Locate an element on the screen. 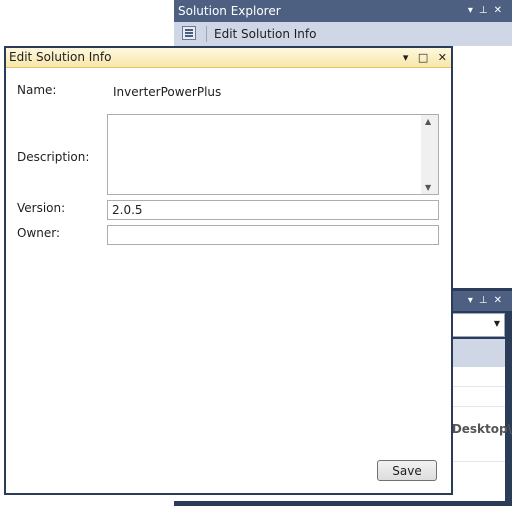 The image size is (516, 506). solution-explorer-toolbar: Edit Solution Info is located at coordinates (343, 34).